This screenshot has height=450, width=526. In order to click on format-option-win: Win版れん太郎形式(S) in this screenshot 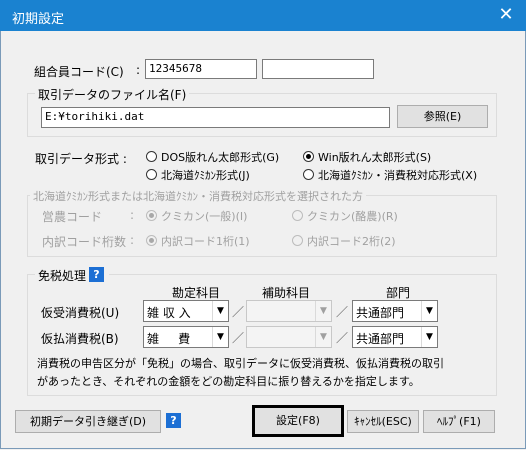, I will do `click(375, 157)`.